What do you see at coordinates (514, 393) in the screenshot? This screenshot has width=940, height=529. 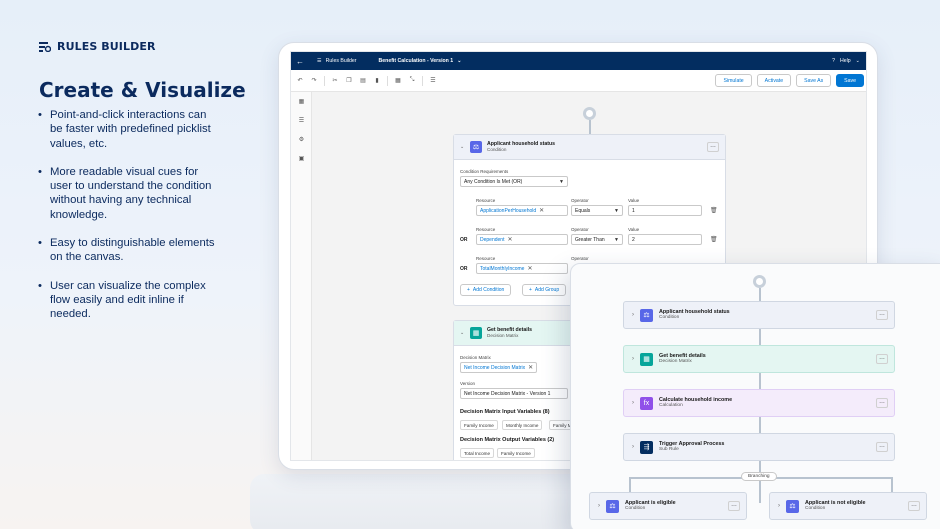 I see `version-select: Net Income Decision Matrix - Version 1` at bounding box center [514, 393].